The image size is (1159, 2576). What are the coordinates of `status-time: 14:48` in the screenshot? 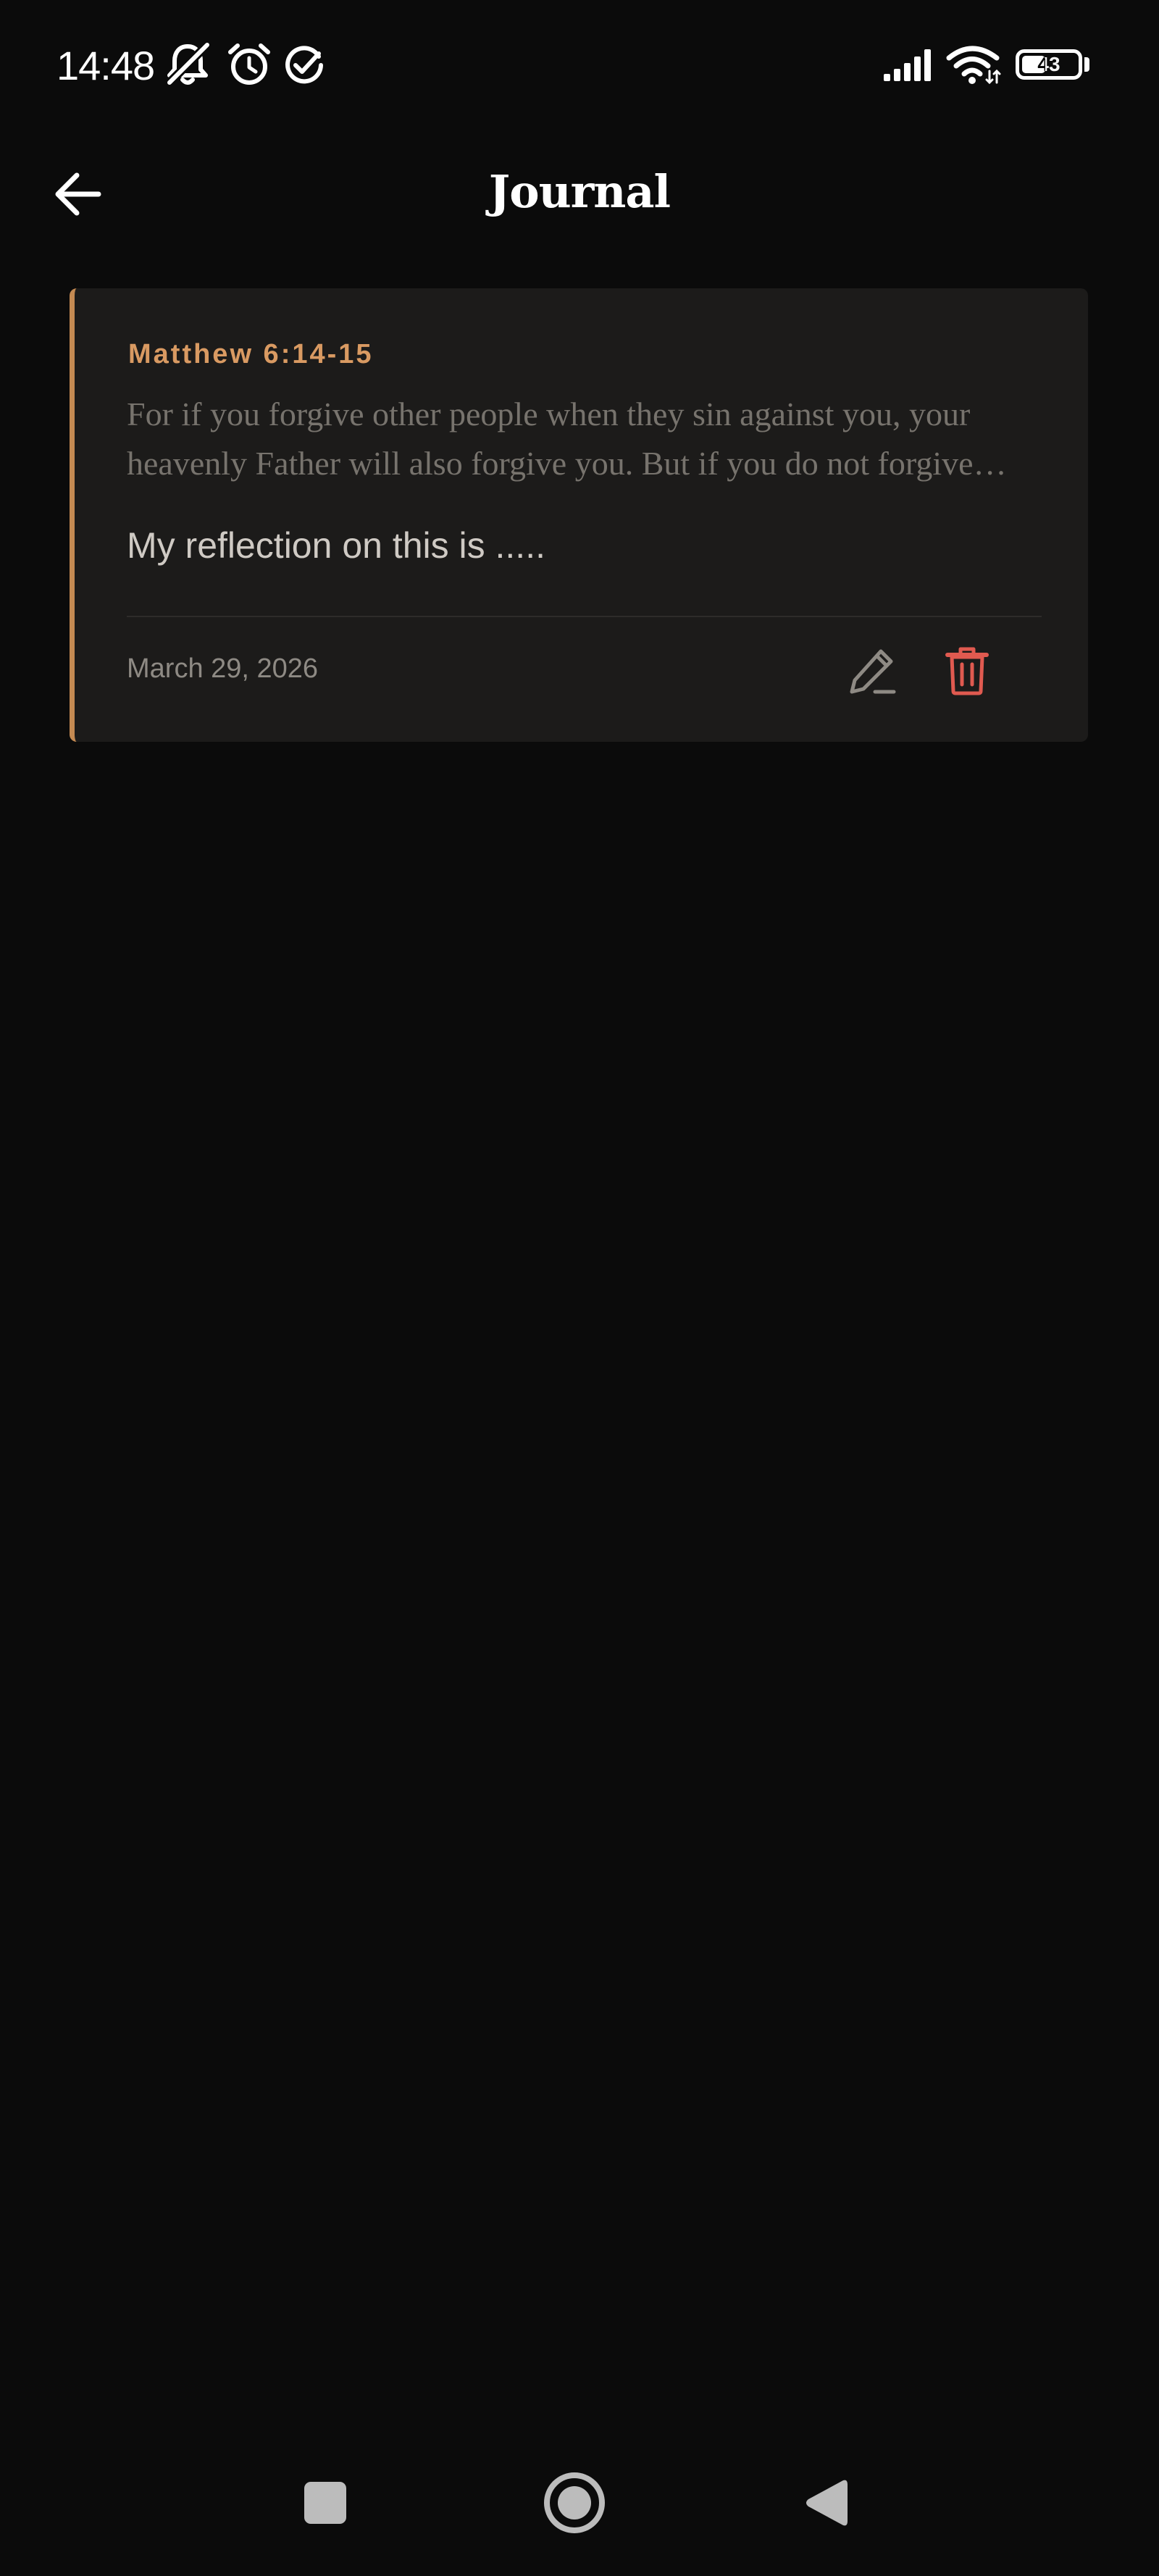 It's located at (106, 65).